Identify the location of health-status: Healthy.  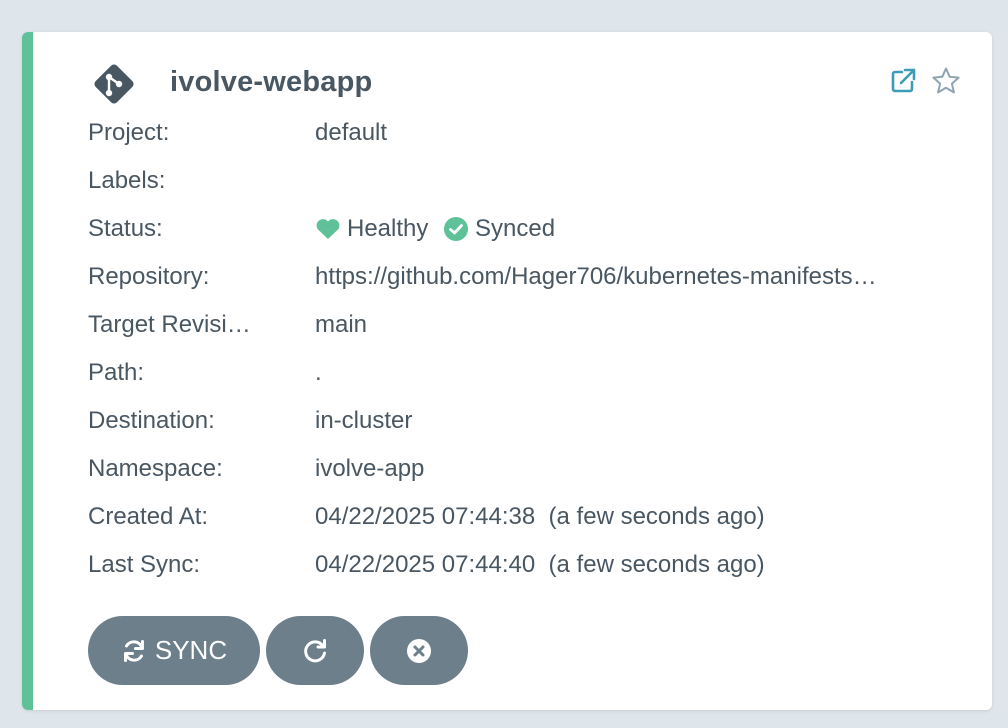
(371, 229).